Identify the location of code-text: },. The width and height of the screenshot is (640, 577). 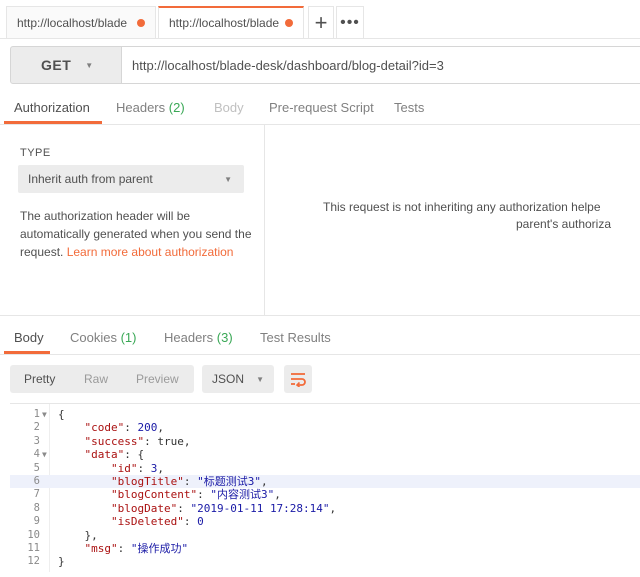
(78, 535).